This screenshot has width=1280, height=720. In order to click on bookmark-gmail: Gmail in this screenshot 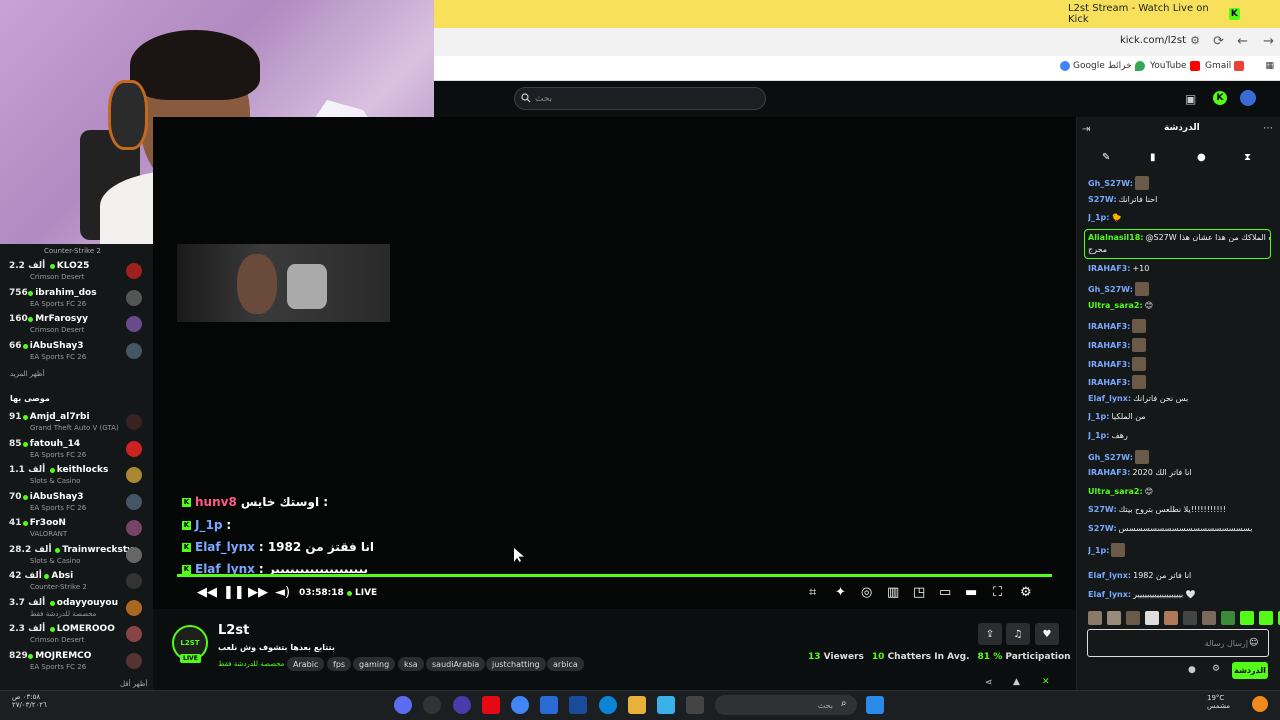, I will do `click(1225, 66)`.